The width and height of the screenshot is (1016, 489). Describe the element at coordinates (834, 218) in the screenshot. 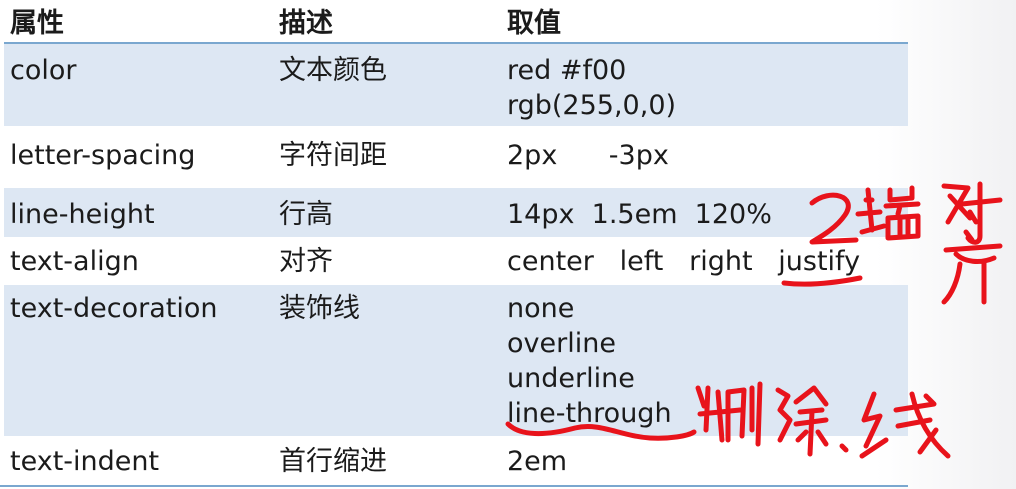

I see `note-justify-digit` at that location.